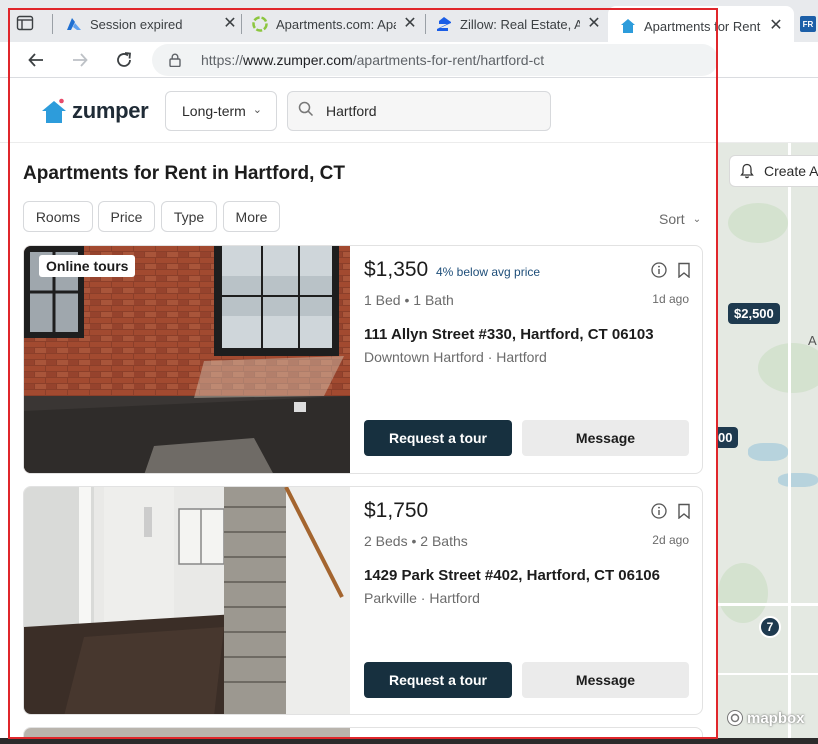  What do you see at coordinates (396, 269) in the screenshot?
I see `listing-price: $1,350` at bounding box center [396, 269].